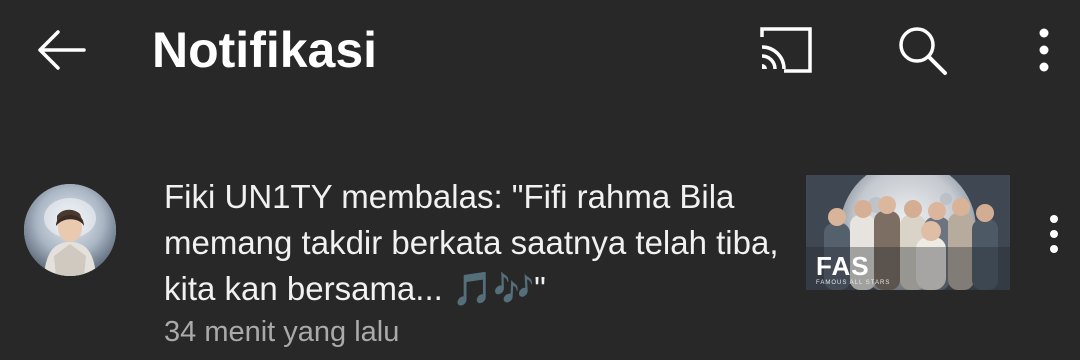 The image size is (1080, 360). I want to click on cast-button, so click(785, 50).